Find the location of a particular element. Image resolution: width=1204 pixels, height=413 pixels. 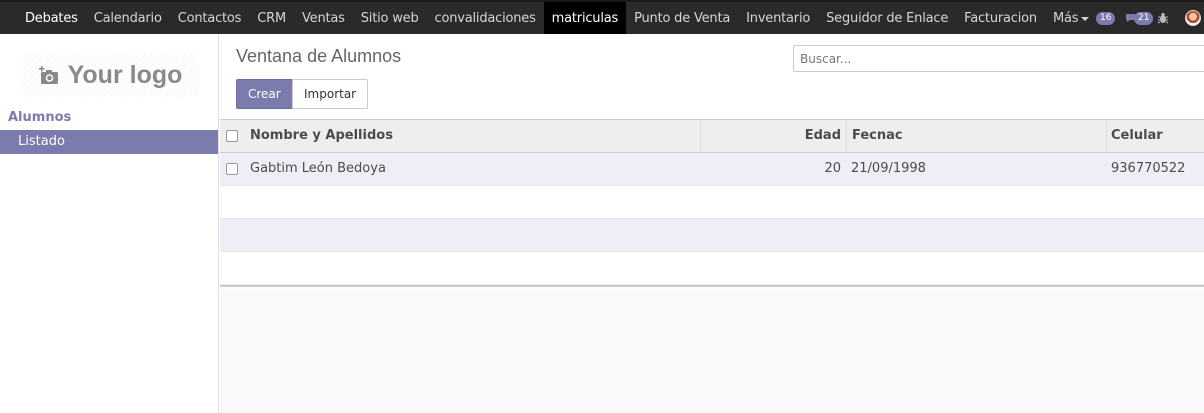

menu-convalidaciones: convalidaciones is located at coordinates (485, 18).